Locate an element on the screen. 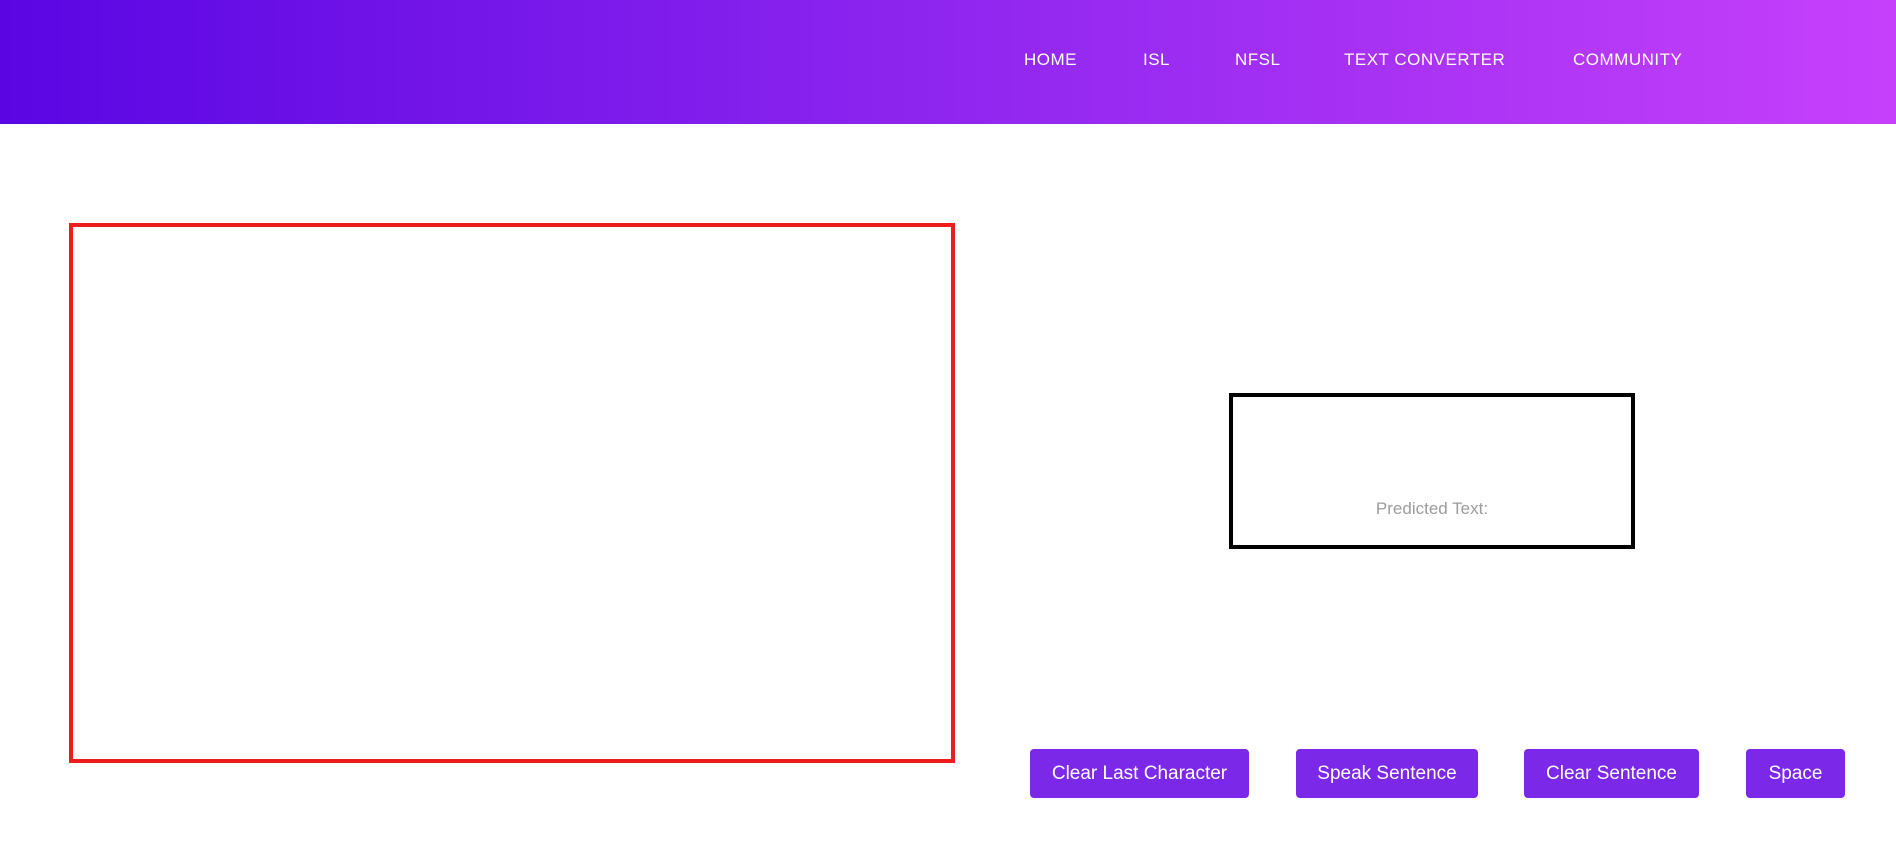 This screenshot has height=865, width=1896. nav-isl-link: ISL is located at coordinates (1156, 60).